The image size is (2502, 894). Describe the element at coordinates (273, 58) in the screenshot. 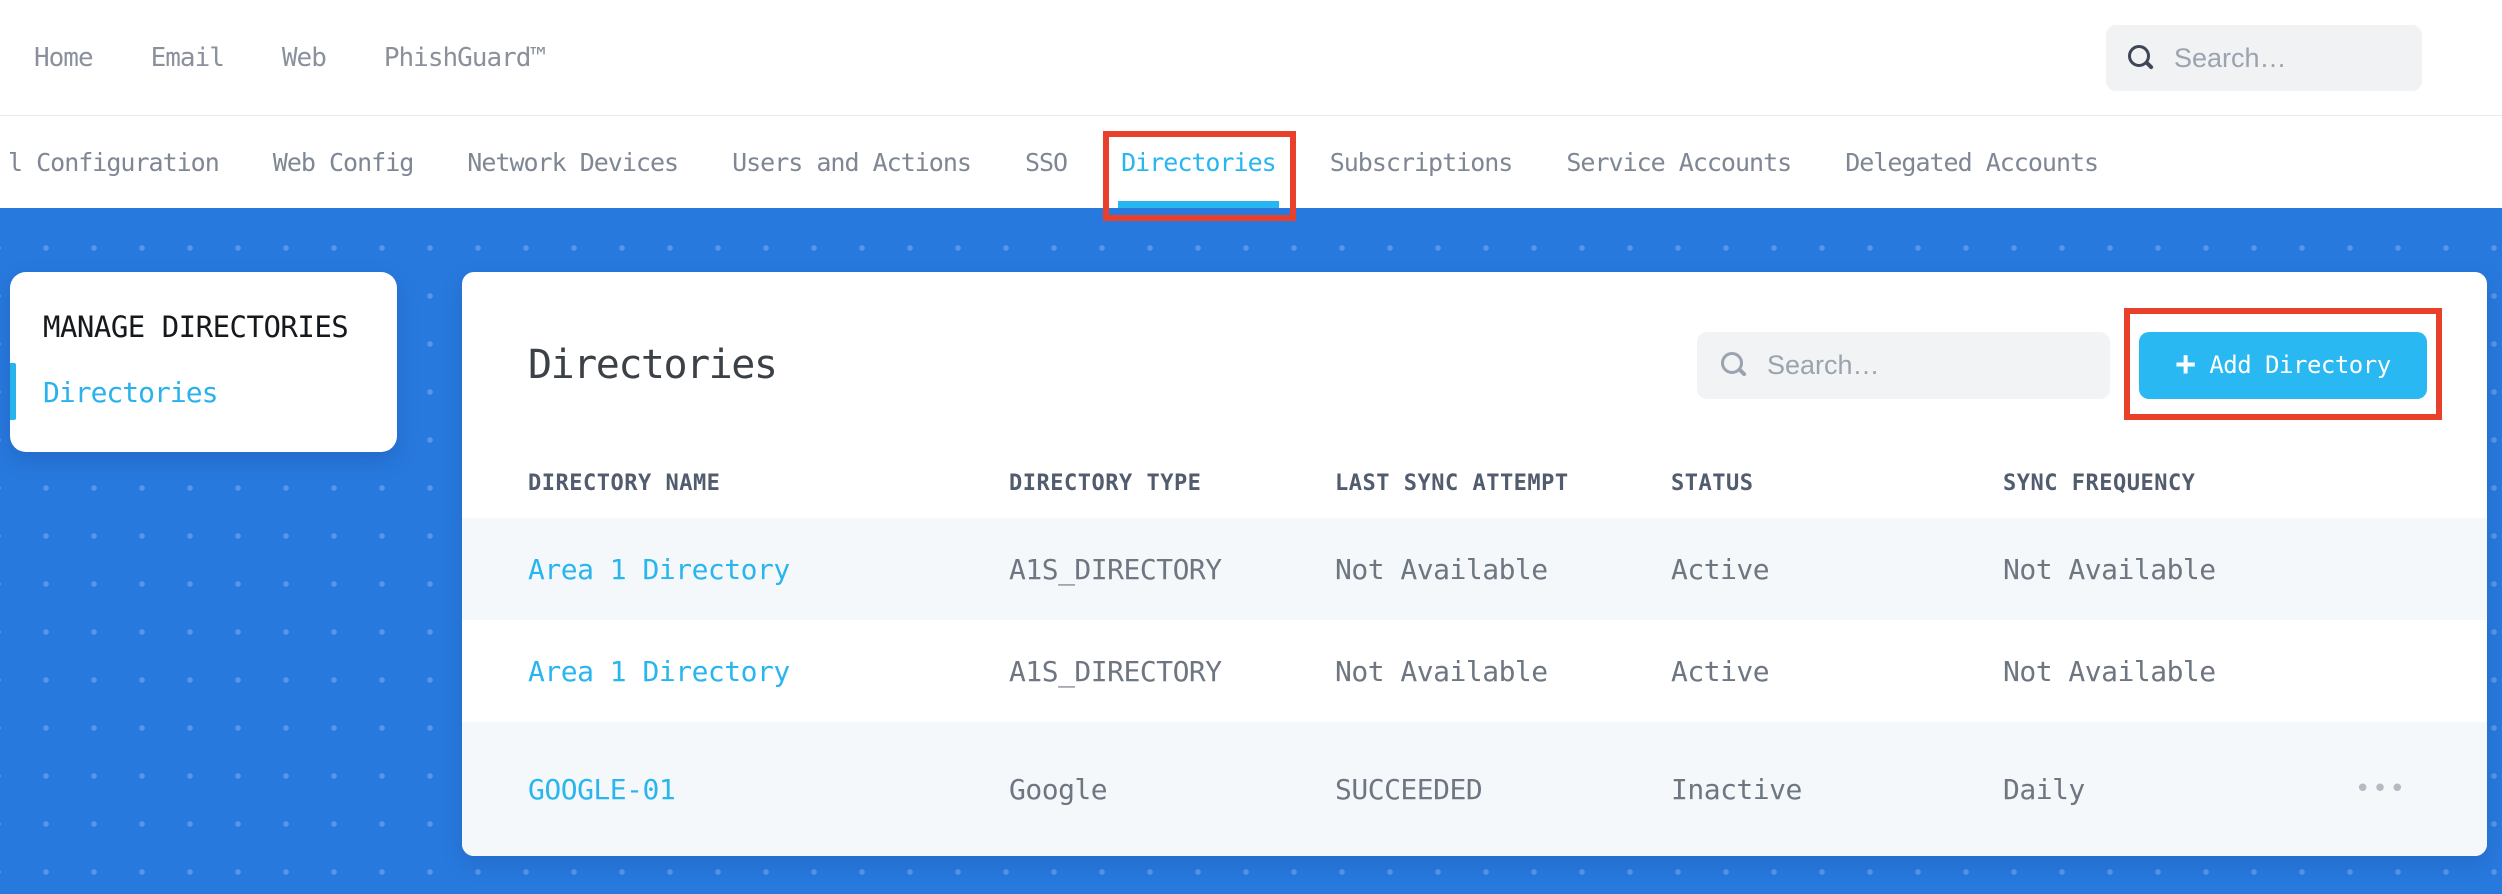

I see `top-nav: Home Email Web PhishGuard™` at that location.